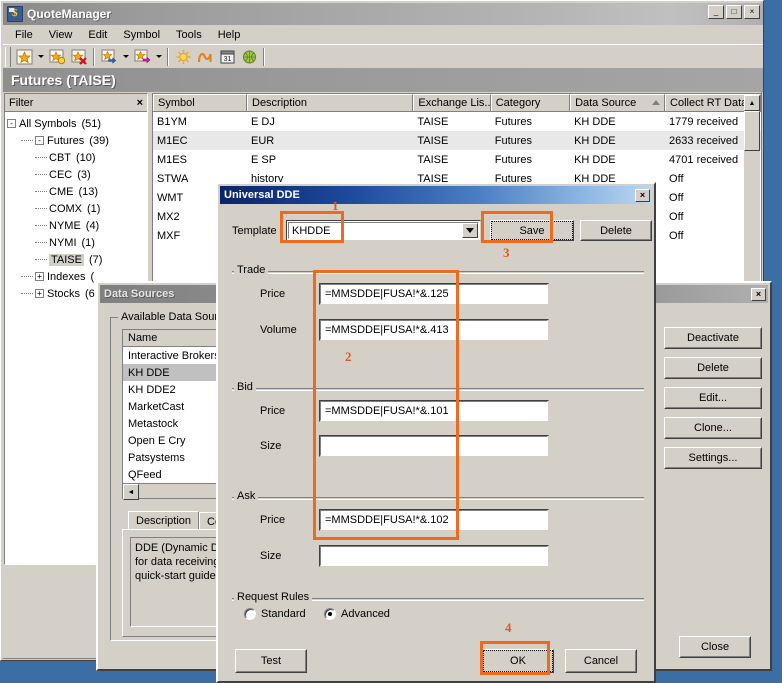 The image size is (782, 683). Describe the element at coordinates (189, 35) in the screenshot. I see `menu-tools: Tools` at that location.